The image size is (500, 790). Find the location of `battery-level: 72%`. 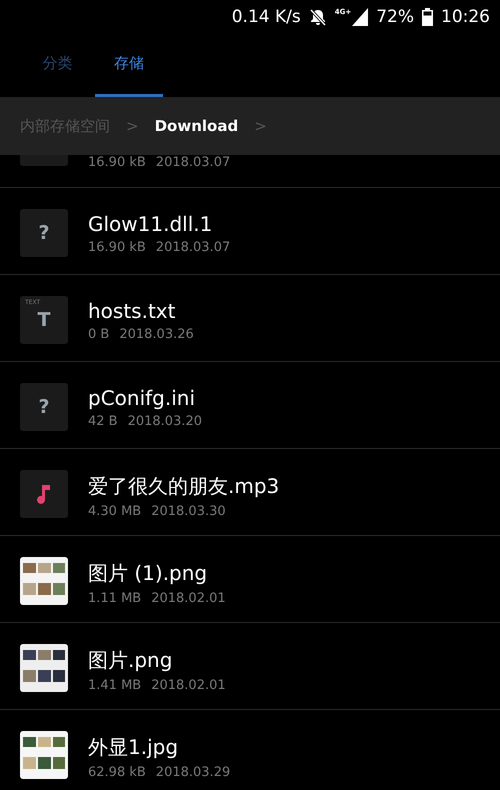

battery-level: 72% is located at coordinates (395, 16).